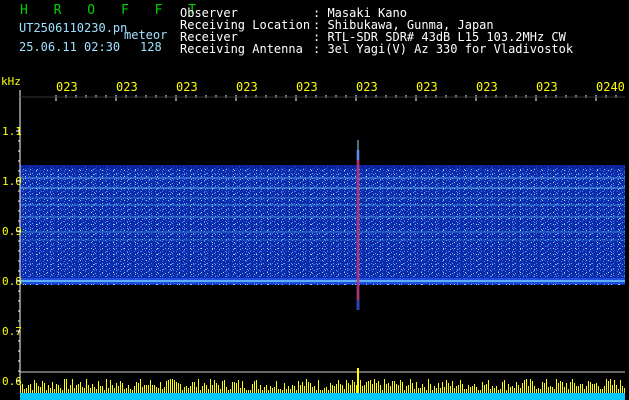 Image resolution: width=629 pixels, height=400 pixels. Describe the element at coordinates (322, 396) in the screenshot. I see `histogram-base` at that location.